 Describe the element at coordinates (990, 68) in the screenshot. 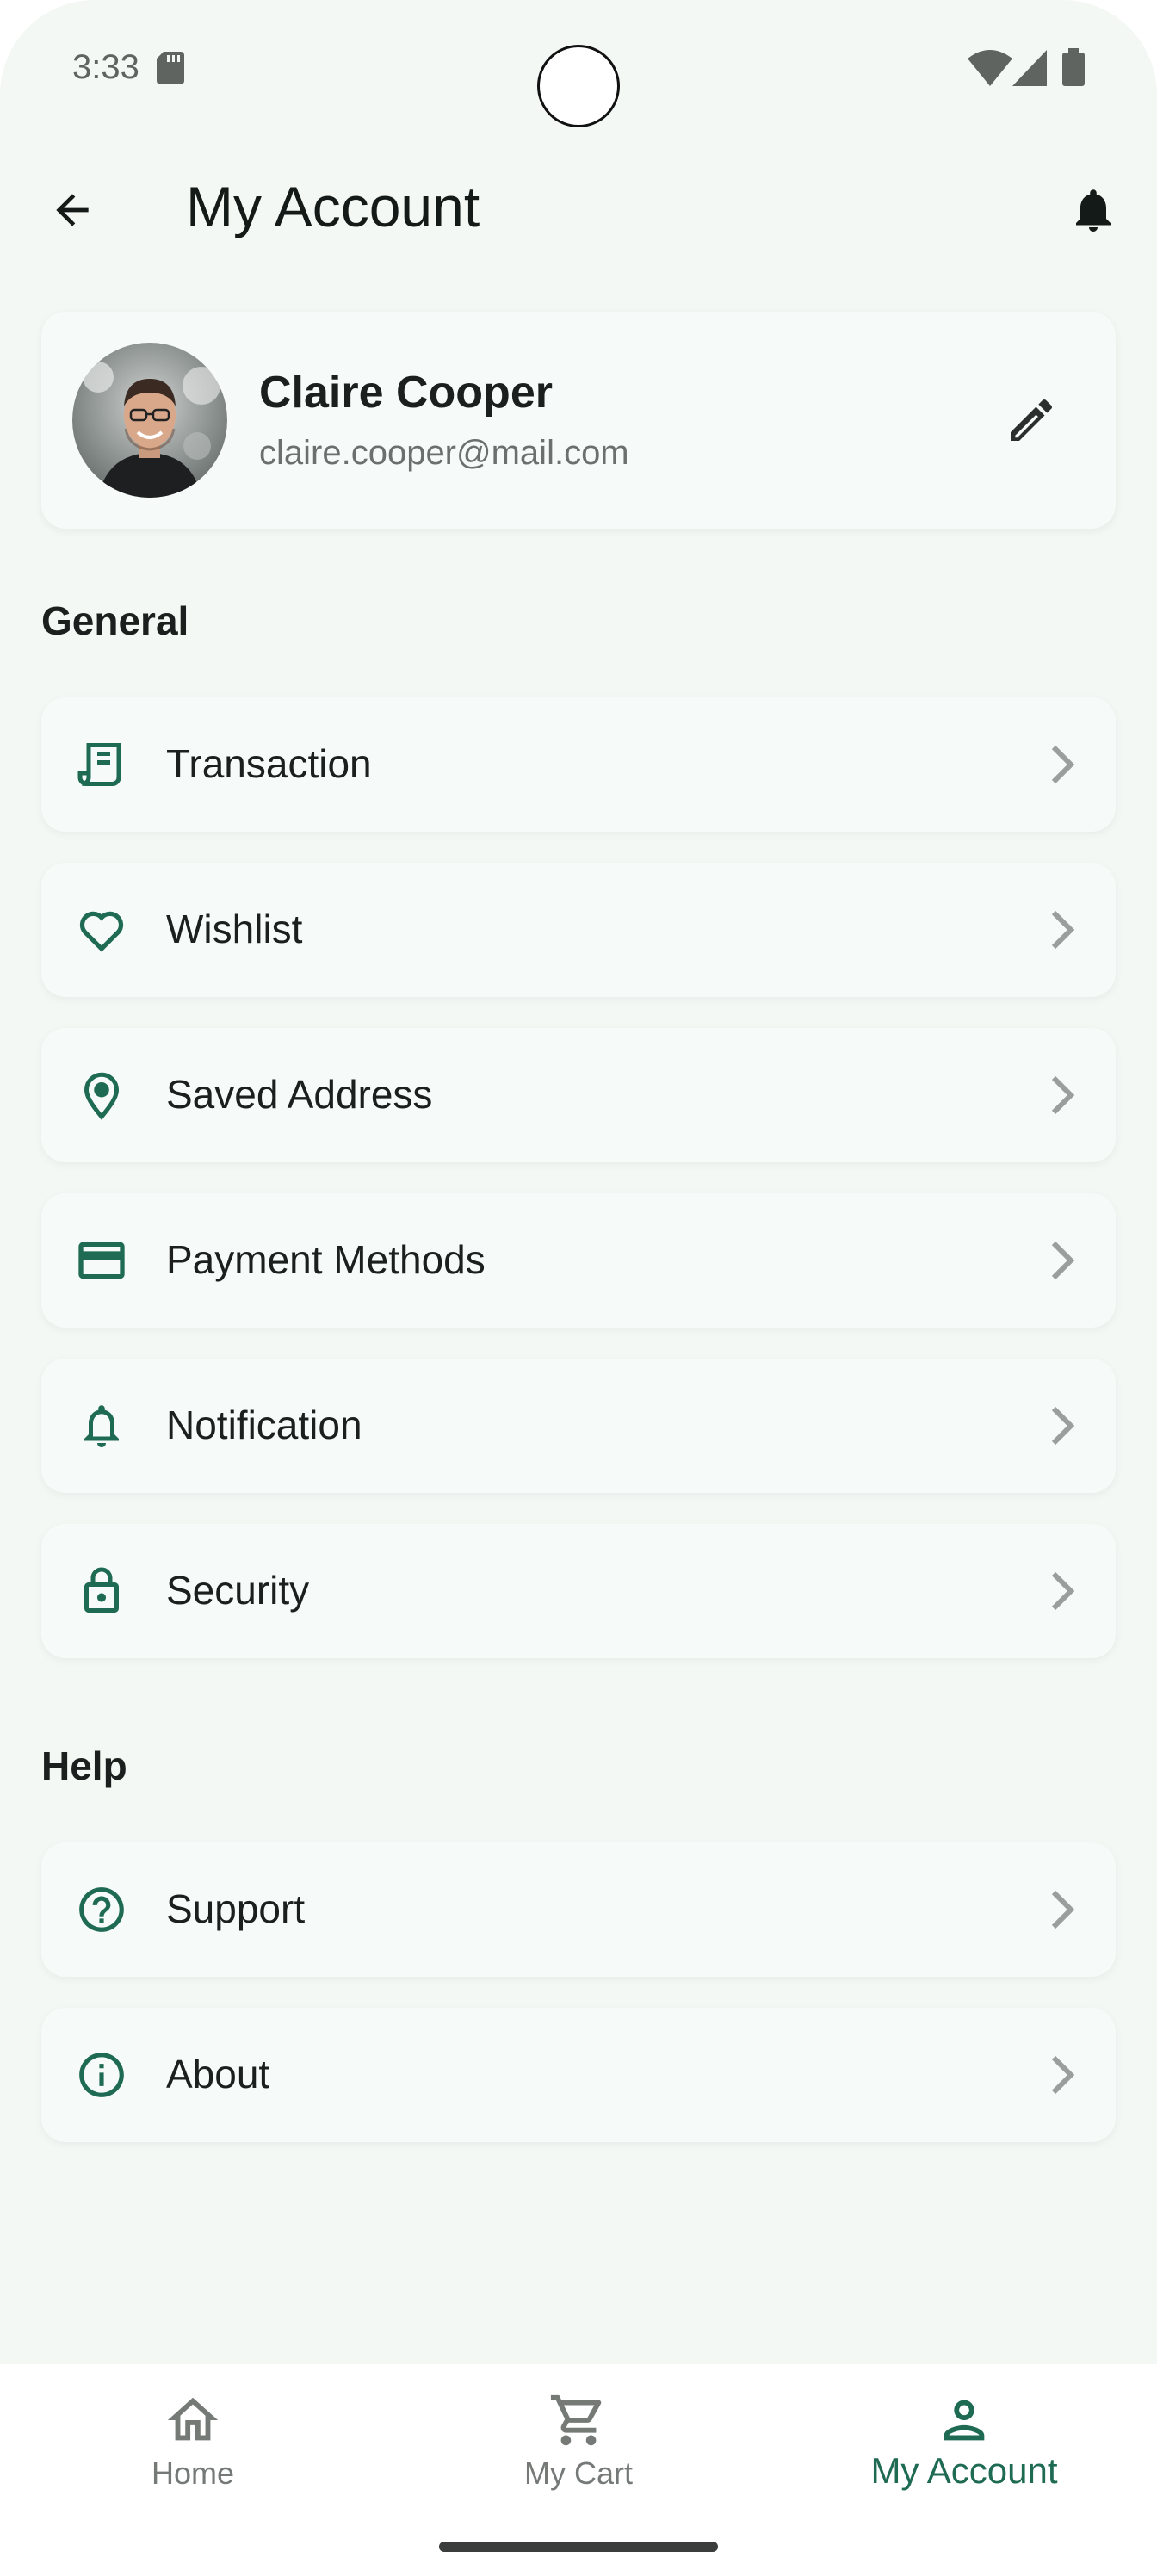

I see `wifi-icon` at that location.